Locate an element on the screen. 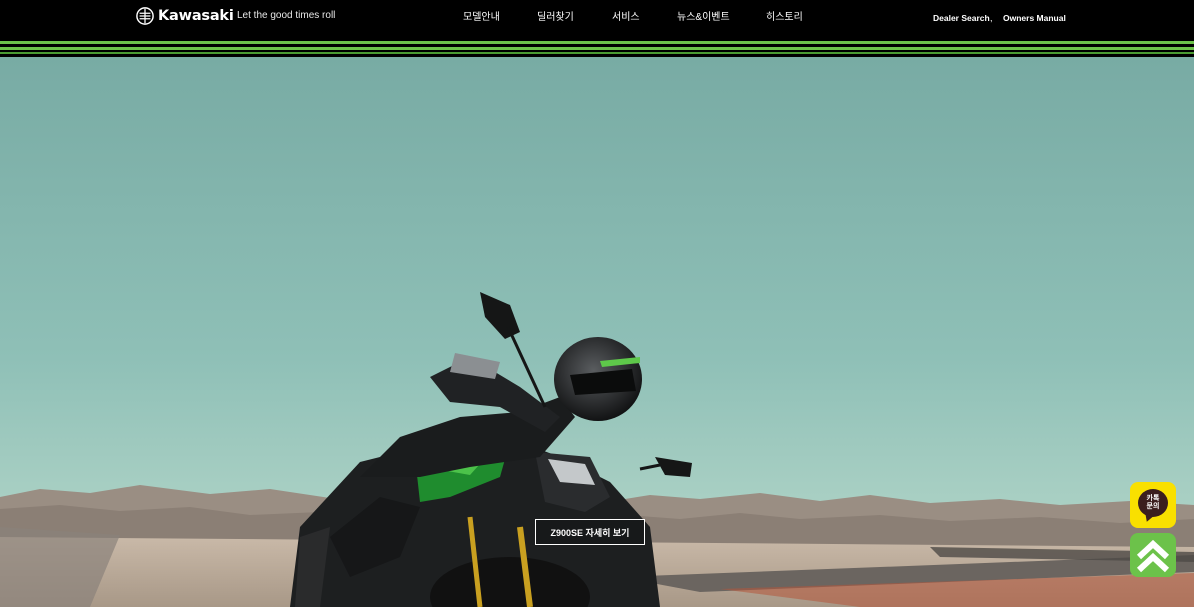 Image resolution: width=1194 pixels, height=607 pixels. scroll-top-button is located at coordinates (1153, 555).